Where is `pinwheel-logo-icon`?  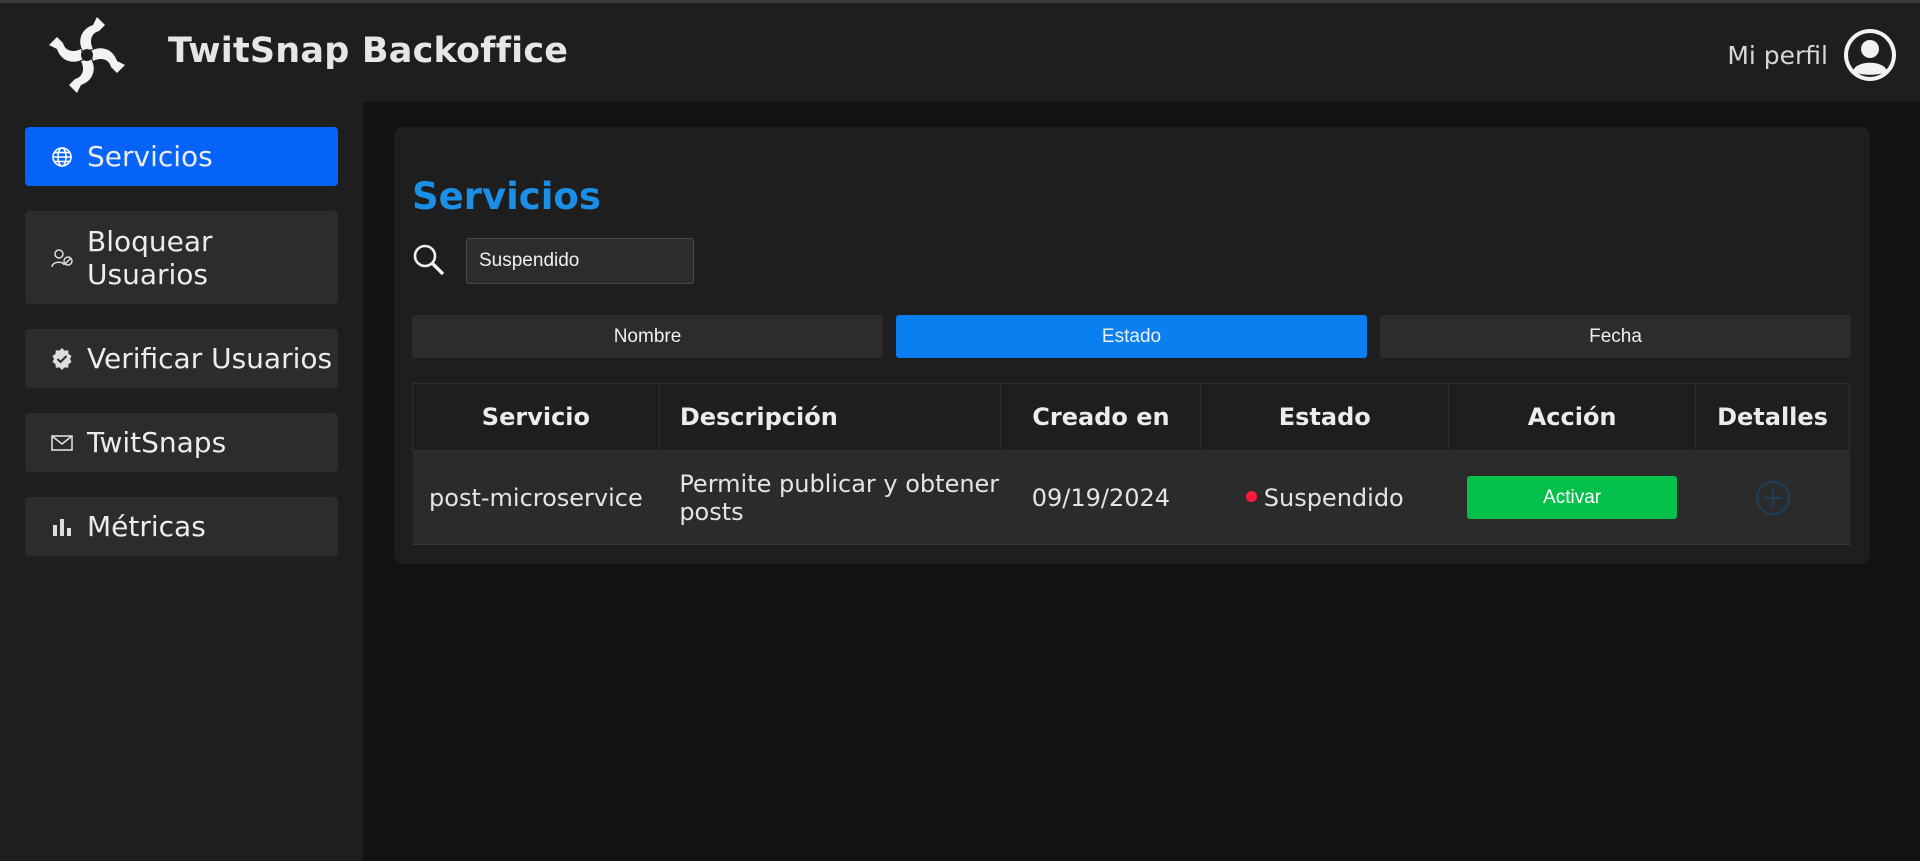 pinwheel-logo-icon is located at coordinates (87, 55).